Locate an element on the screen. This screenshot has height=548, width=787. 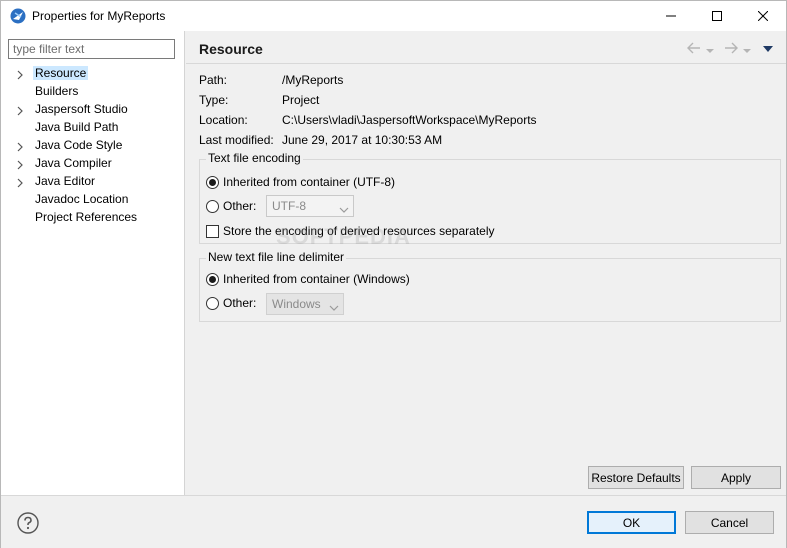
path-label: Path: is located at coordinates (213, 80).